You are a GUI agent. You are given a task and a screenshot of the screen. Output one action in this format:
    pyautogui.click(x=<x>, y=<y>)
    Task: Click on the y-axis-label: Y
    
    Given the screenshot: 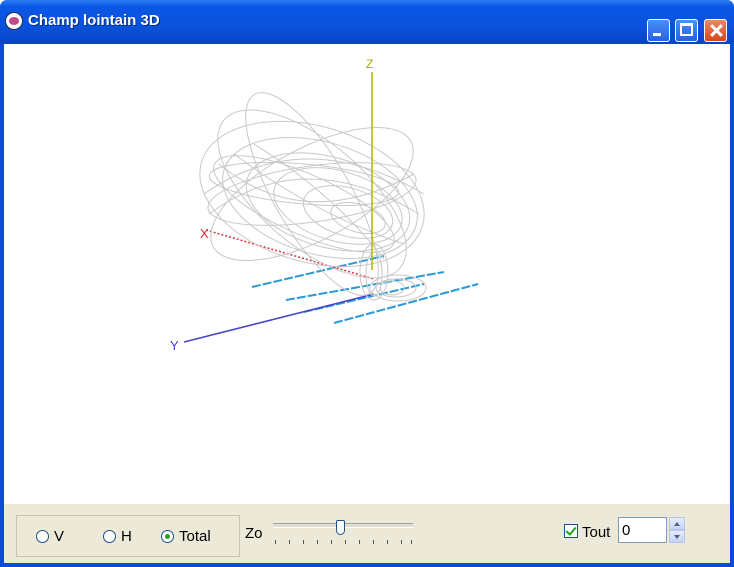 What is the action you would take?
    pyautogui.click(x=174, y=345)
    